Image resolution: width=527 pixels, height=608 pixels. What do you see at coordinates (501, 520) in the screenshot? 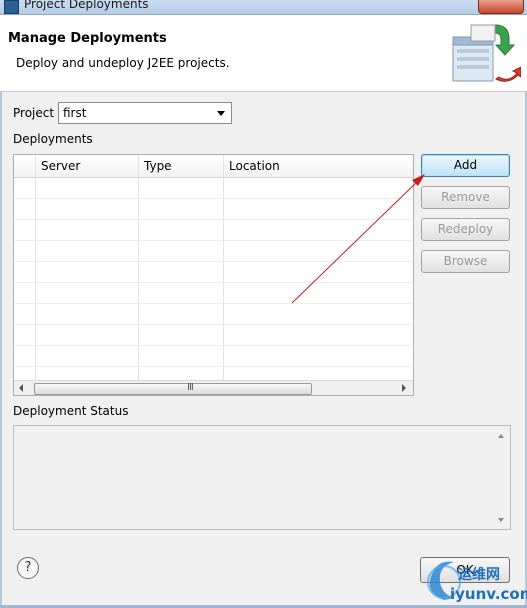
I see `scroll-down-icon` at bounding box center [501, 520].